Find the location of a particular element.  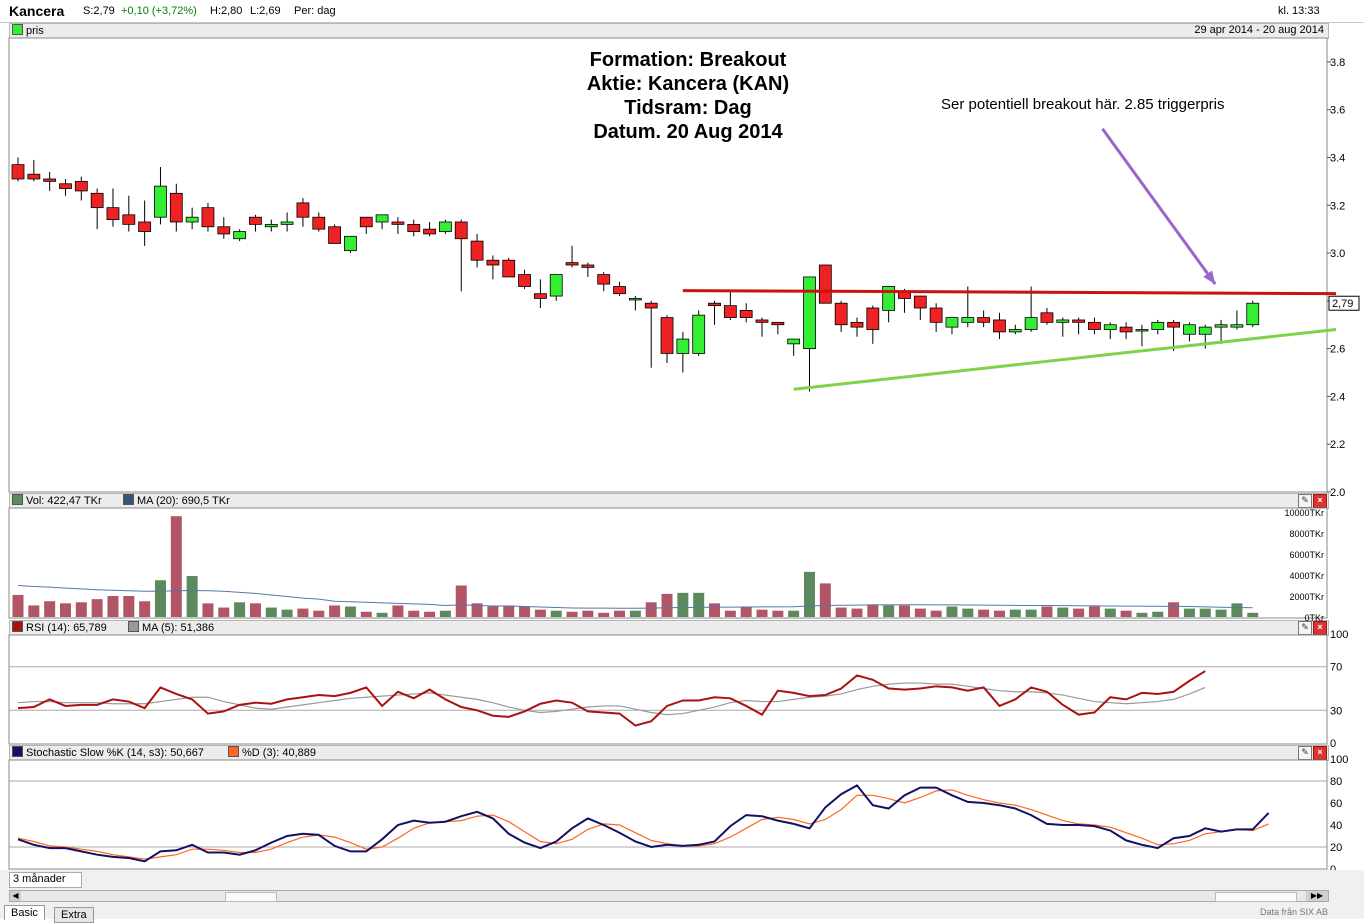

tab-basic: Basic is located at coordinates (24, 912).